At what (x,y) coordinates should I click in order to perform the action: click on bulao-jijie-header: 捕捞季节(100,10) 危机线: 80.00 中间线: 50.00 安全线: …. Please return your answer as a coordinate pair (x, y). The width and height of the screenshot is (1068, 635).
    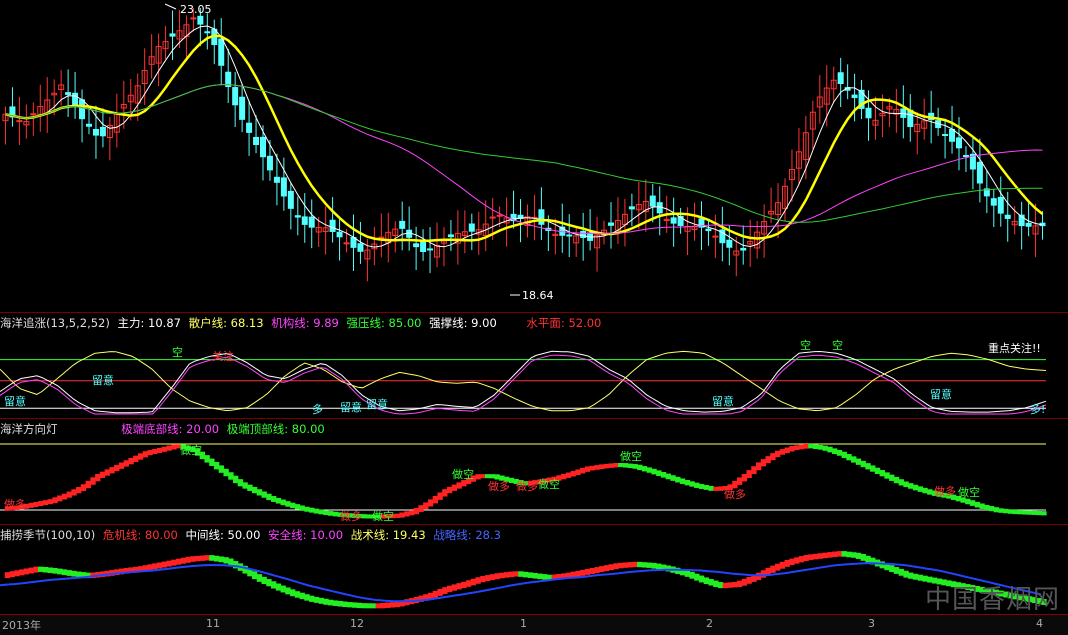
    Looking at the image, I should click on (252, 535).